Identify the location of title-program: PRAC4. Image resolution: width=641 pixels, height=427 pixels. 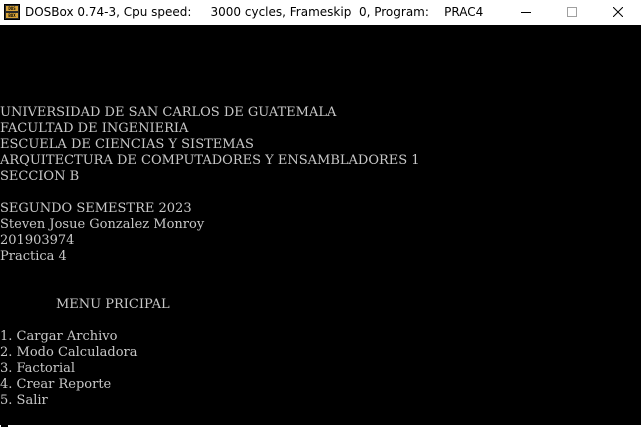
(464, 12).